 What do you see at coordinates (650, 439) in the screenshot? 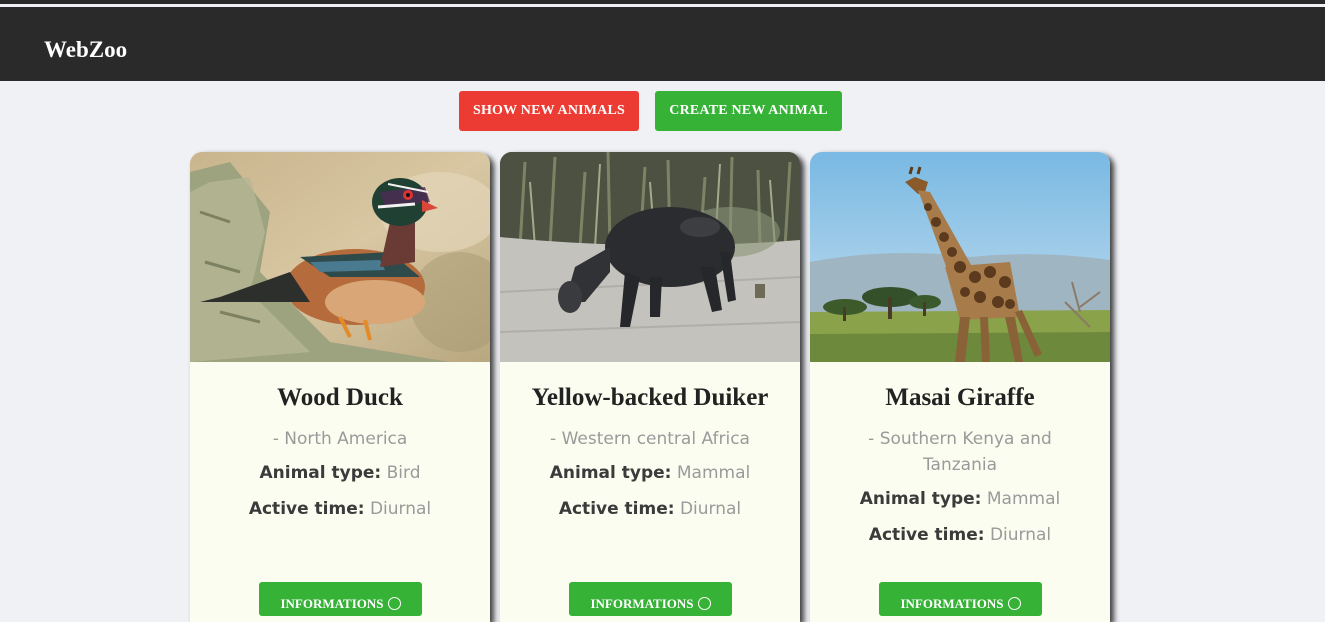
I see `animal-origin: - Western central Africa` at bounding box center [650, 439].